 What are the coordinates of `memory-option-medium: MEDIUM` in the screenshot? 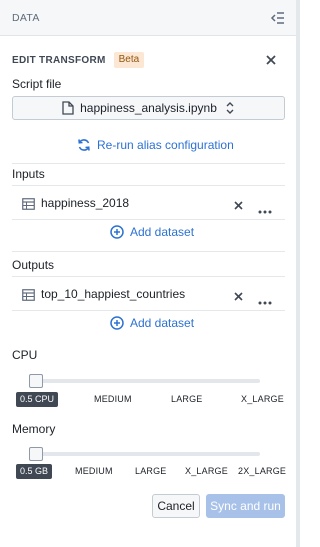 It's located at (94, 471).